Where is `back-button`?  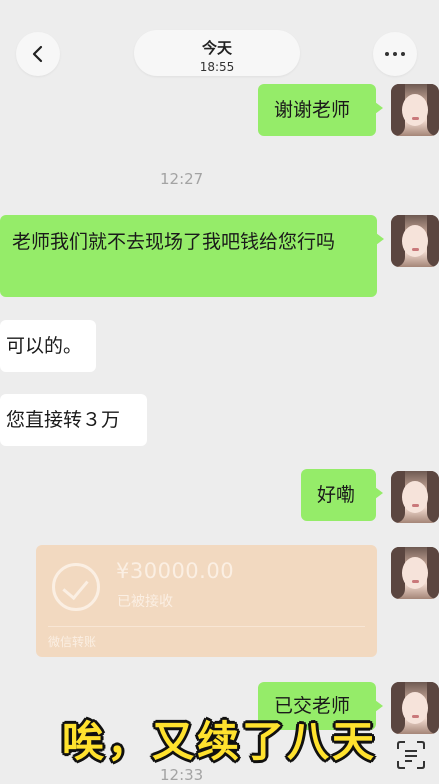
back-button is located at coordinates (38, 54).